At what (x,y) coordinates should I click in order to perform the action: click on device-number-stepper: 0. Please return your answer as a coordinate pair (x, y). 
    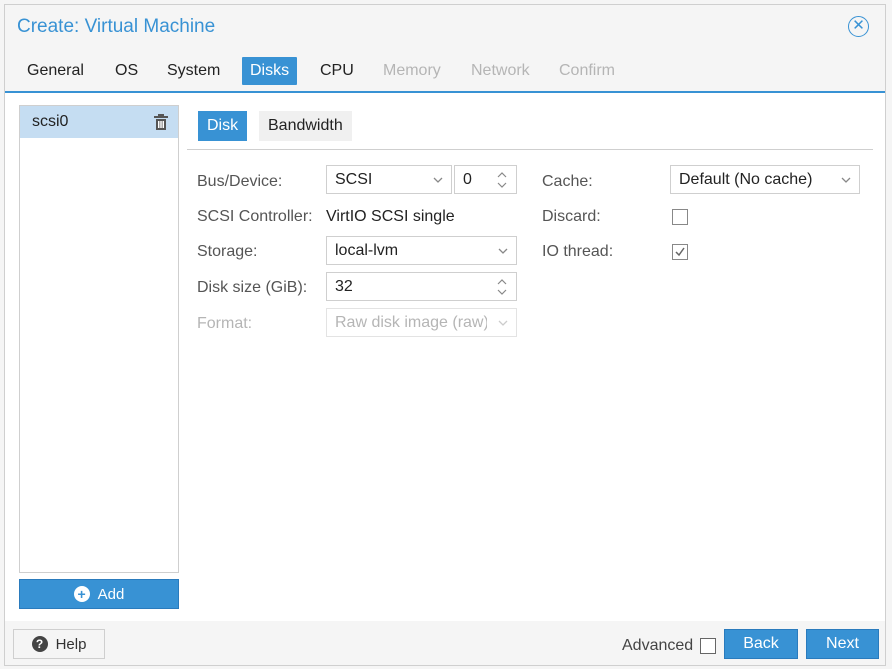
    Looking at the image, I should click on (485, 179).